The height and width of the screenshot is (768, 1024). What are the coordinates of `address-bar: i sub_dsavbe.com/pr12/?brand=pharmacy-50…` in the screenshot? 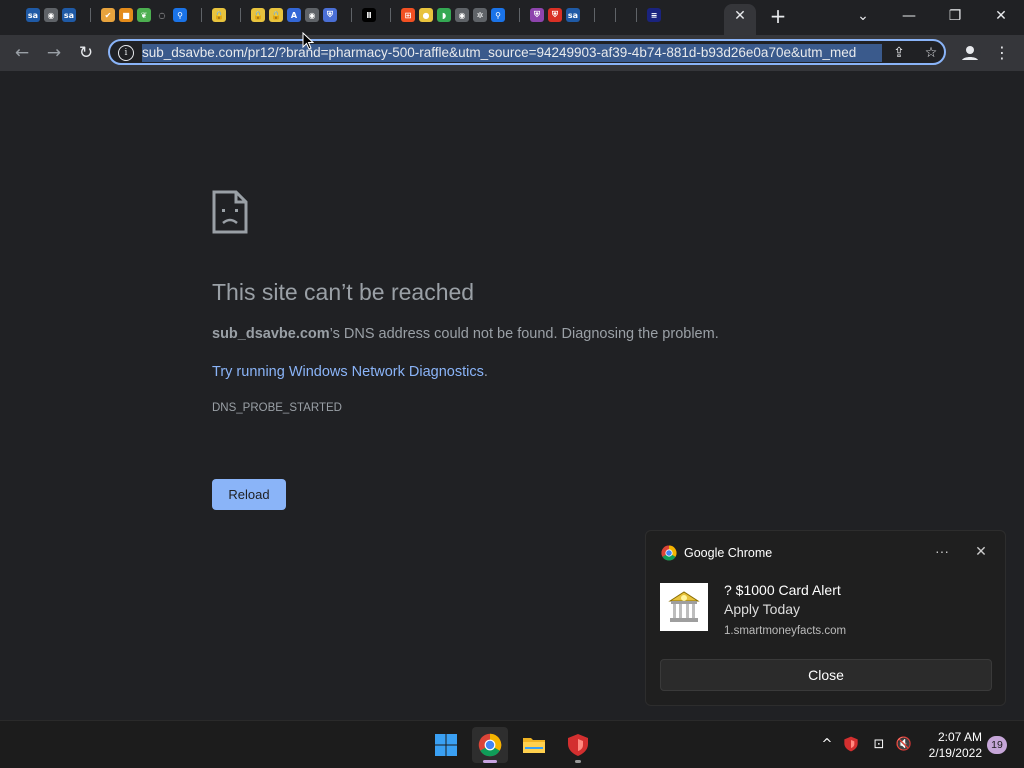 It's located at (527, 52).